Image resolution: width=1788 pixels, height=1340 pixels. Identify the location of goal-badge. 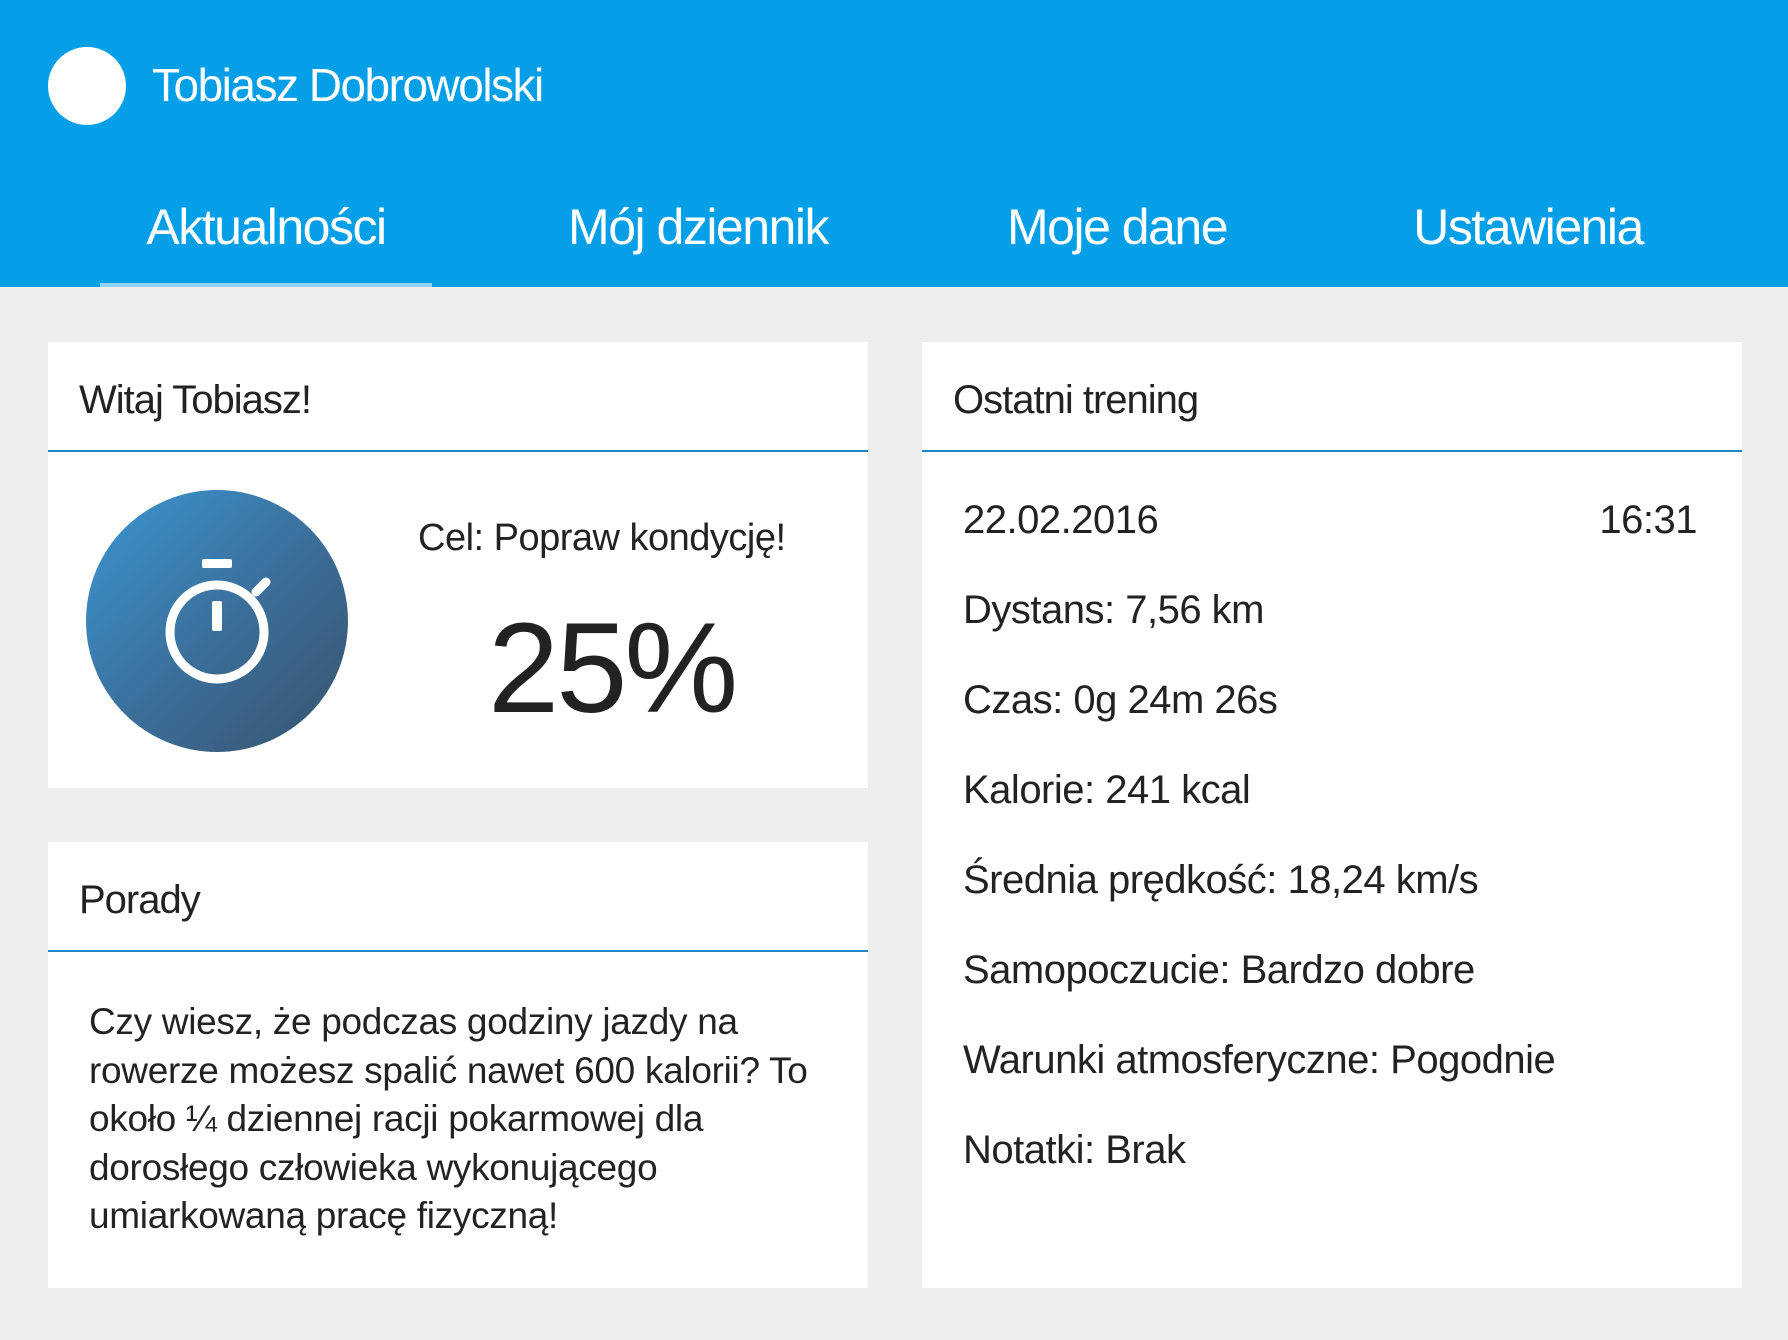
(217, 621).